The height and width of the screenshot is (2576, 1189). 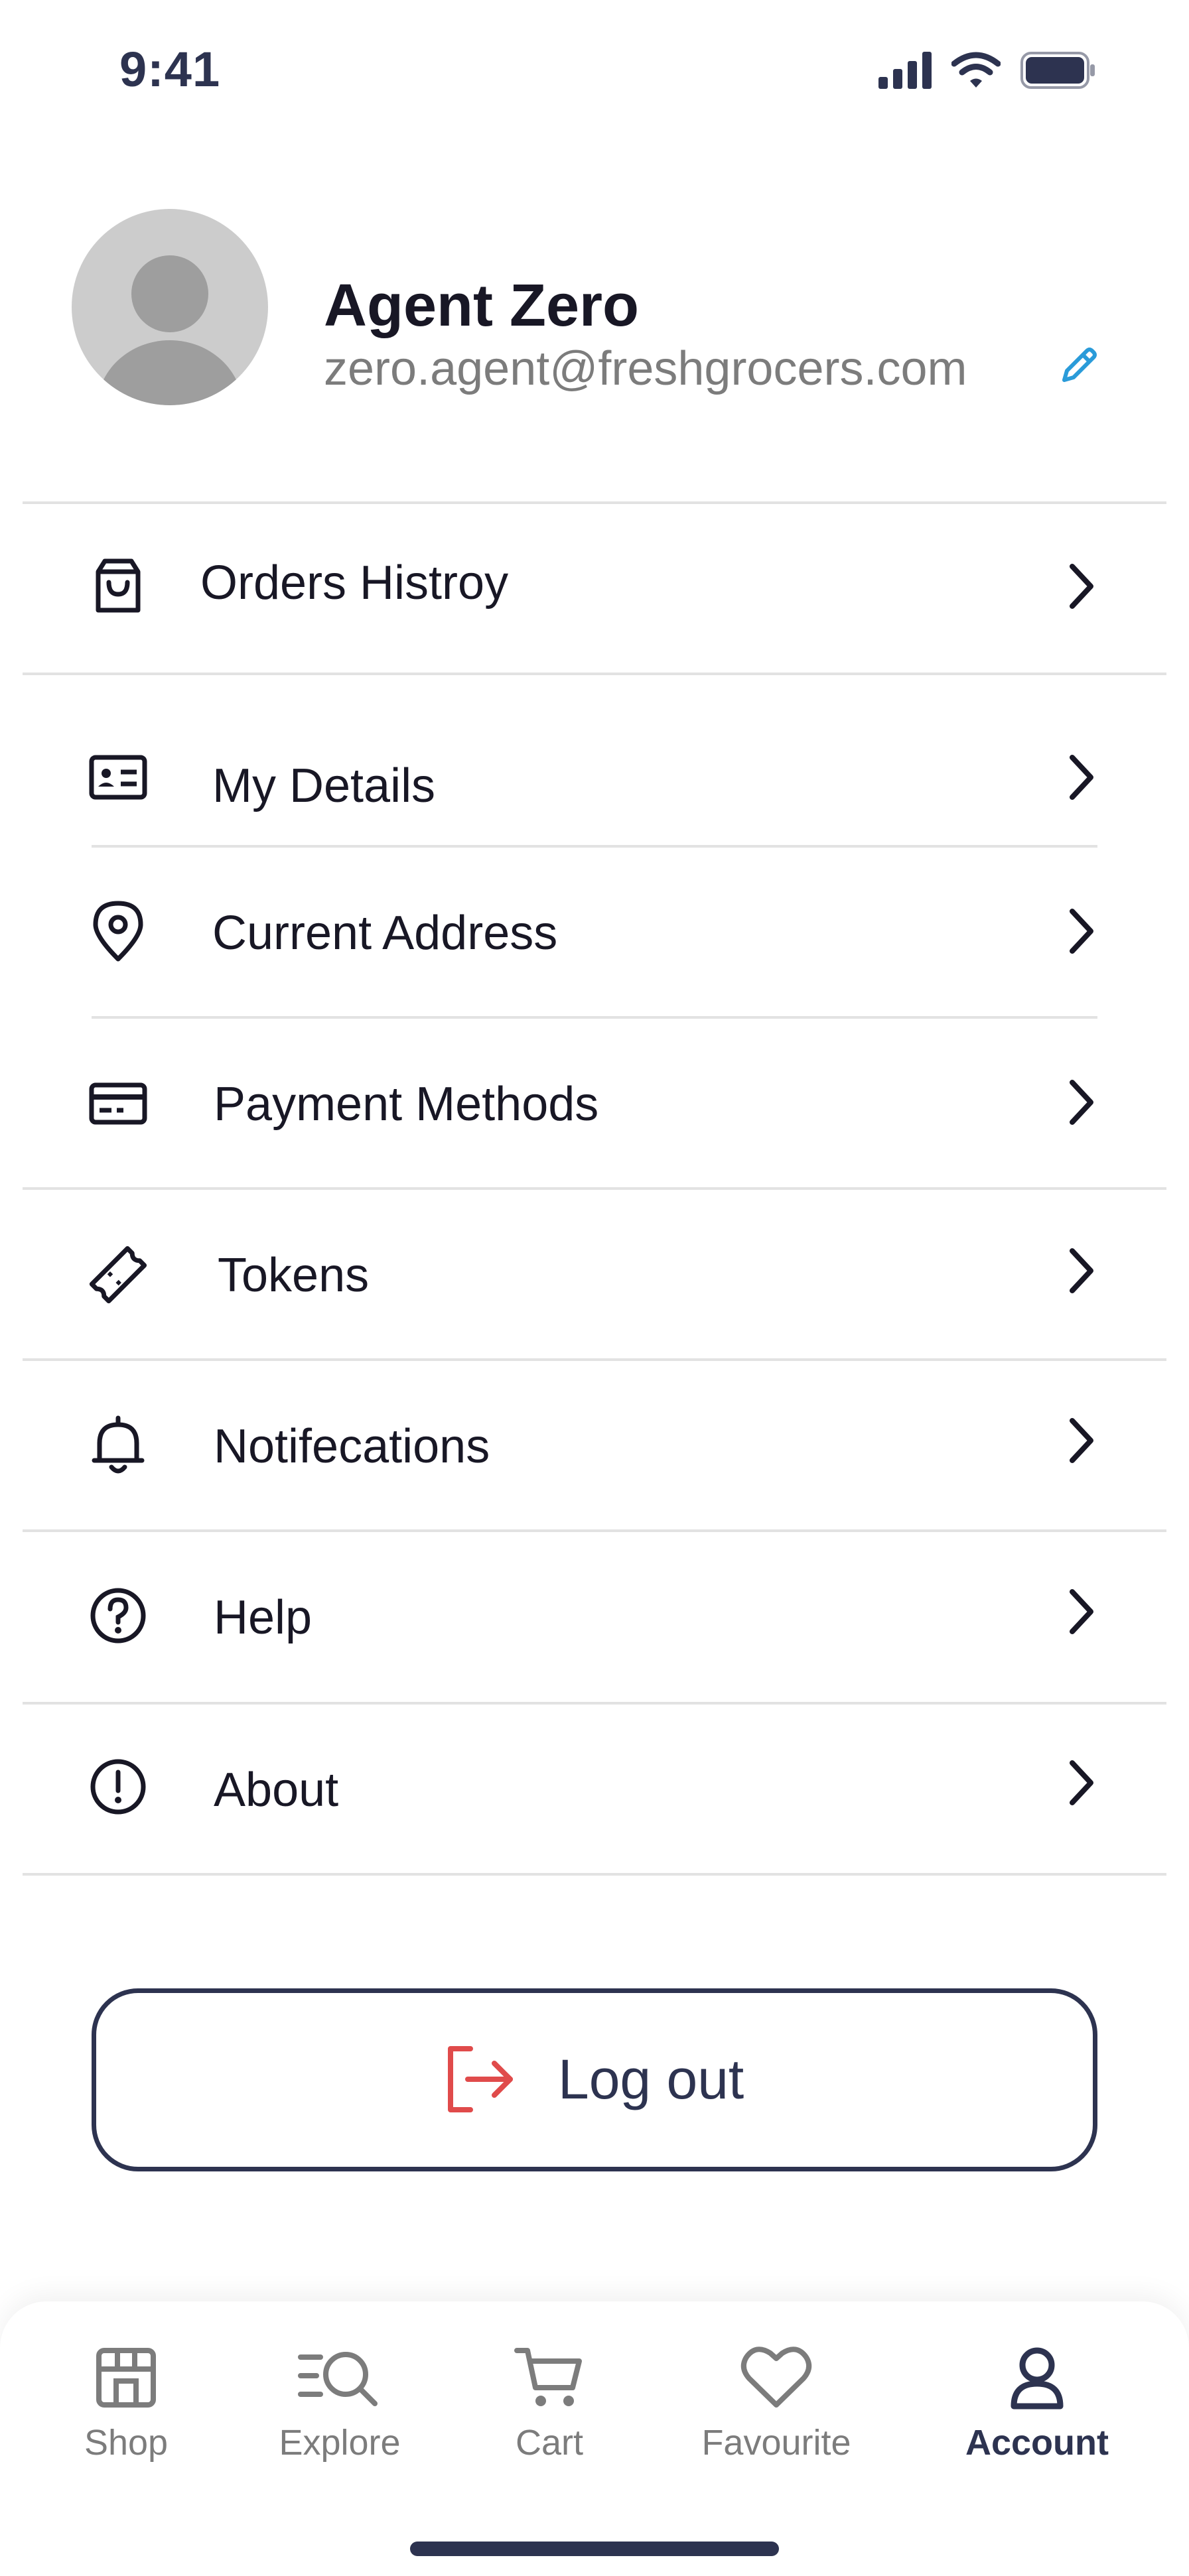 What do you see at coordinates (480, 2079) in the screenshot?
I see `logout-icon` at bounding box center [480, 2079].